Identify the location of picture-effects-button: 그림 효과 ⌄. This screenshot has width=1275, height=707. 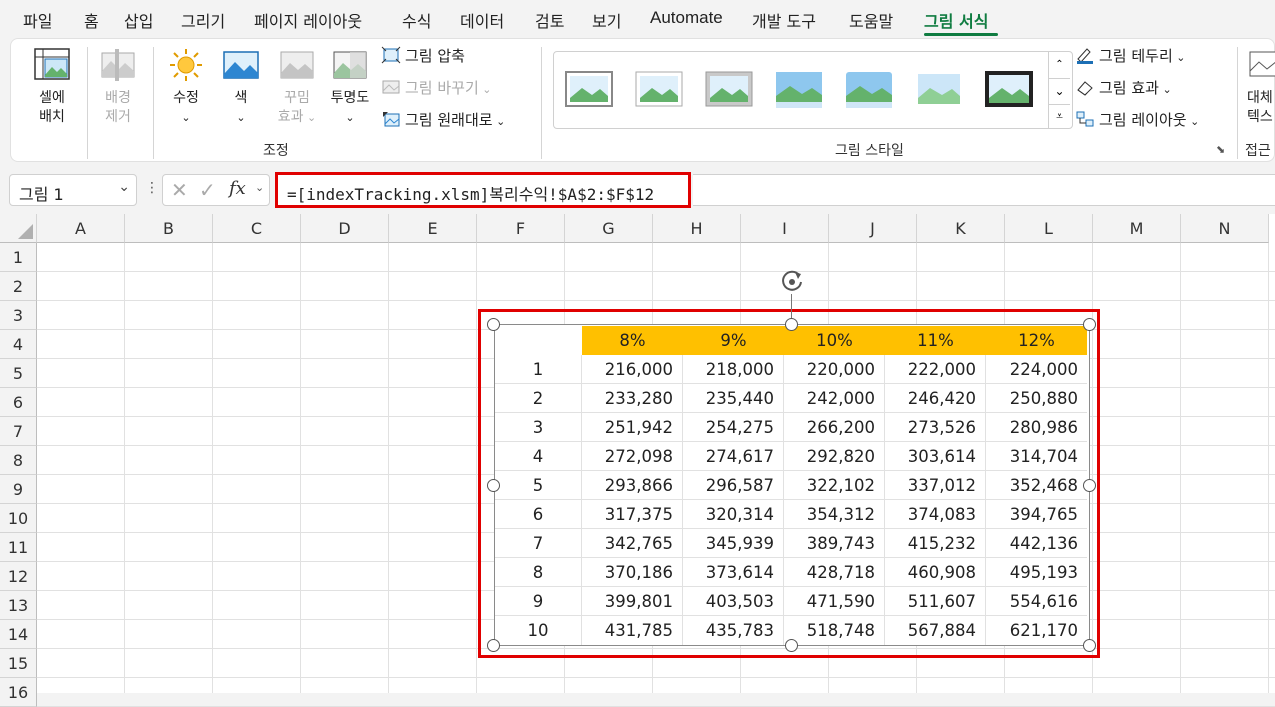
(1123, 87).